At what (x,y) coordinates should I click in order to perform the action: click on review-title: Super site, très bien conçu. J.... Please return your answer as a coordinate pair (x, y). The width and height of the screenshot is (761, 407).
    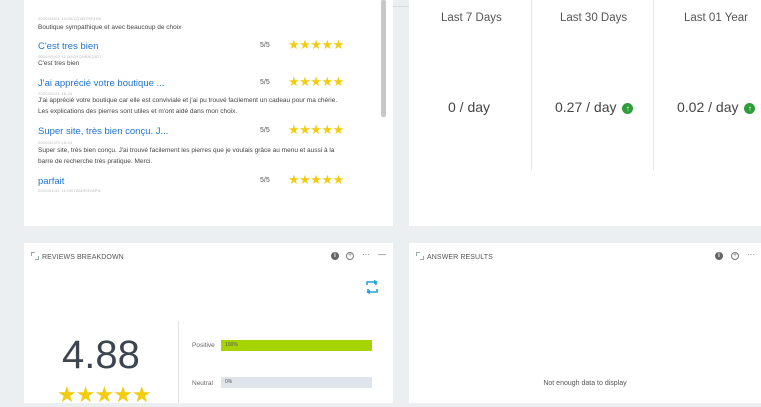
    Looking at the image, I should click on (103, 131).